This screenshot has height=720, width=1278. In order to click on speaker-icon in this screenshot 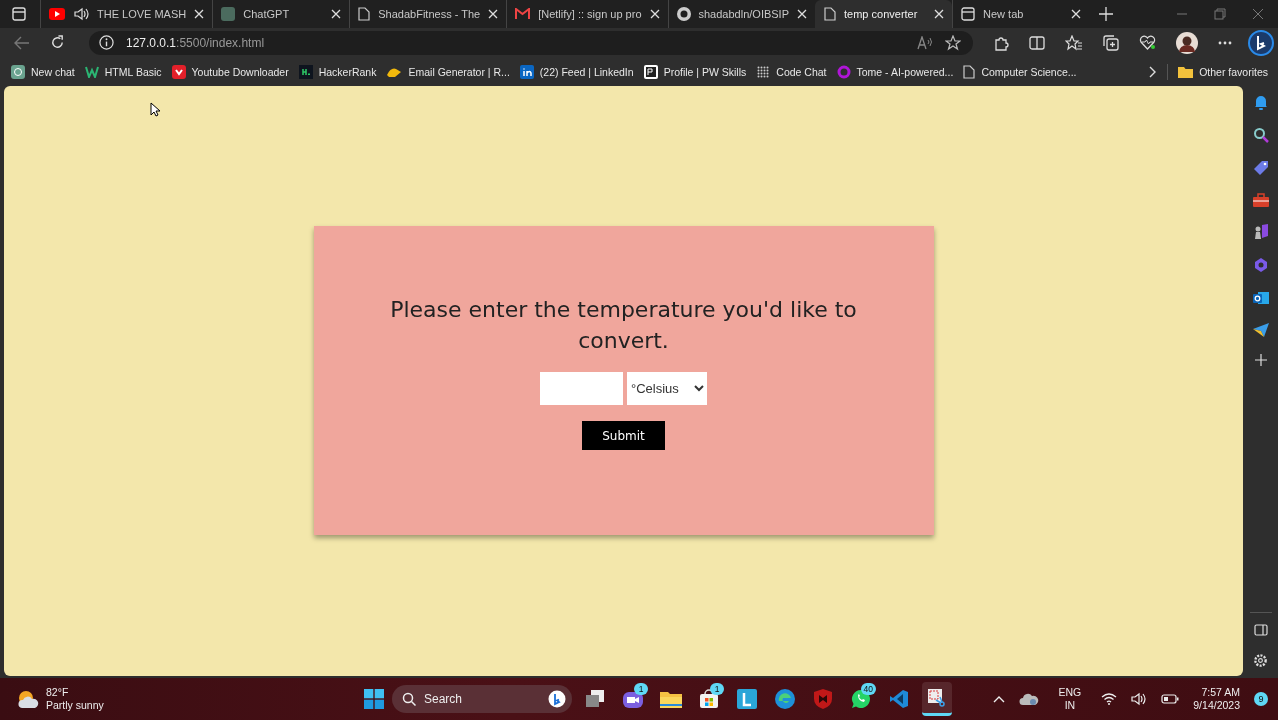, I will do `click(81, 14)`.